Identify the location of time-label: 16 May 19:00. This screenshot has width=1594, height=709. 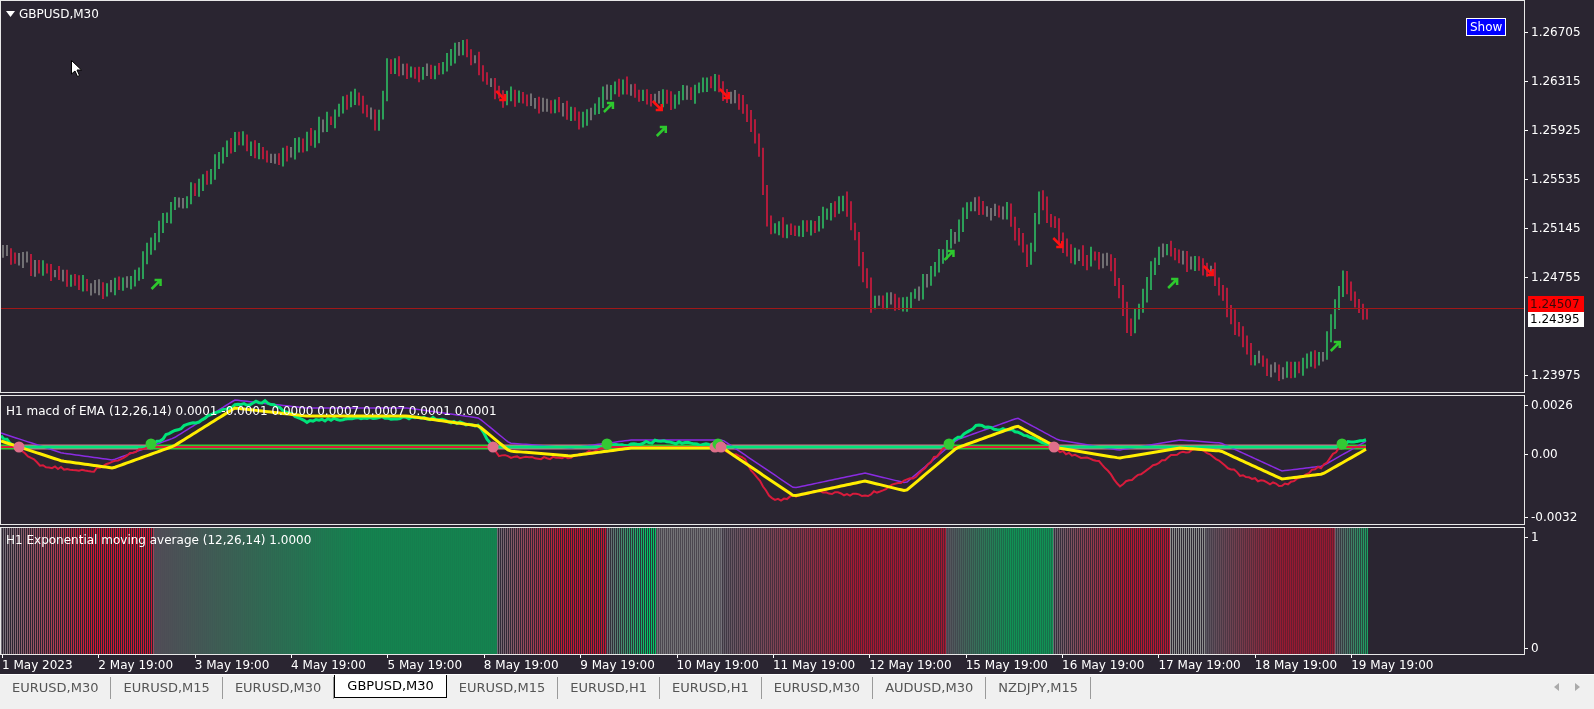
(1103, 665).